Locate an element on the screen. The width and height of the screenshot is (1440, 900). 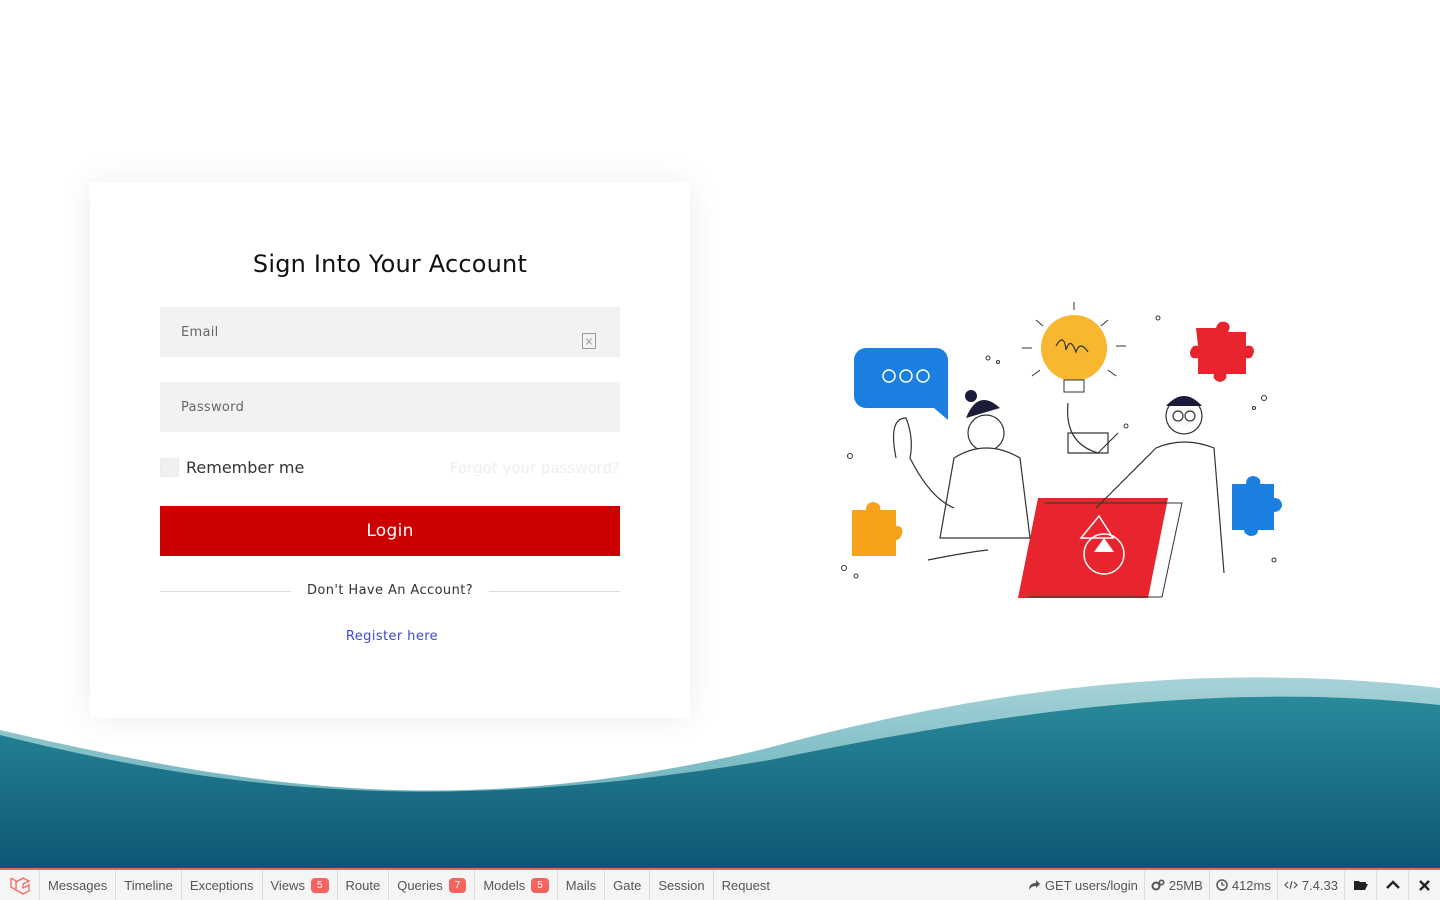
debug-tab-label: Request is located at coordinates (745, 885).